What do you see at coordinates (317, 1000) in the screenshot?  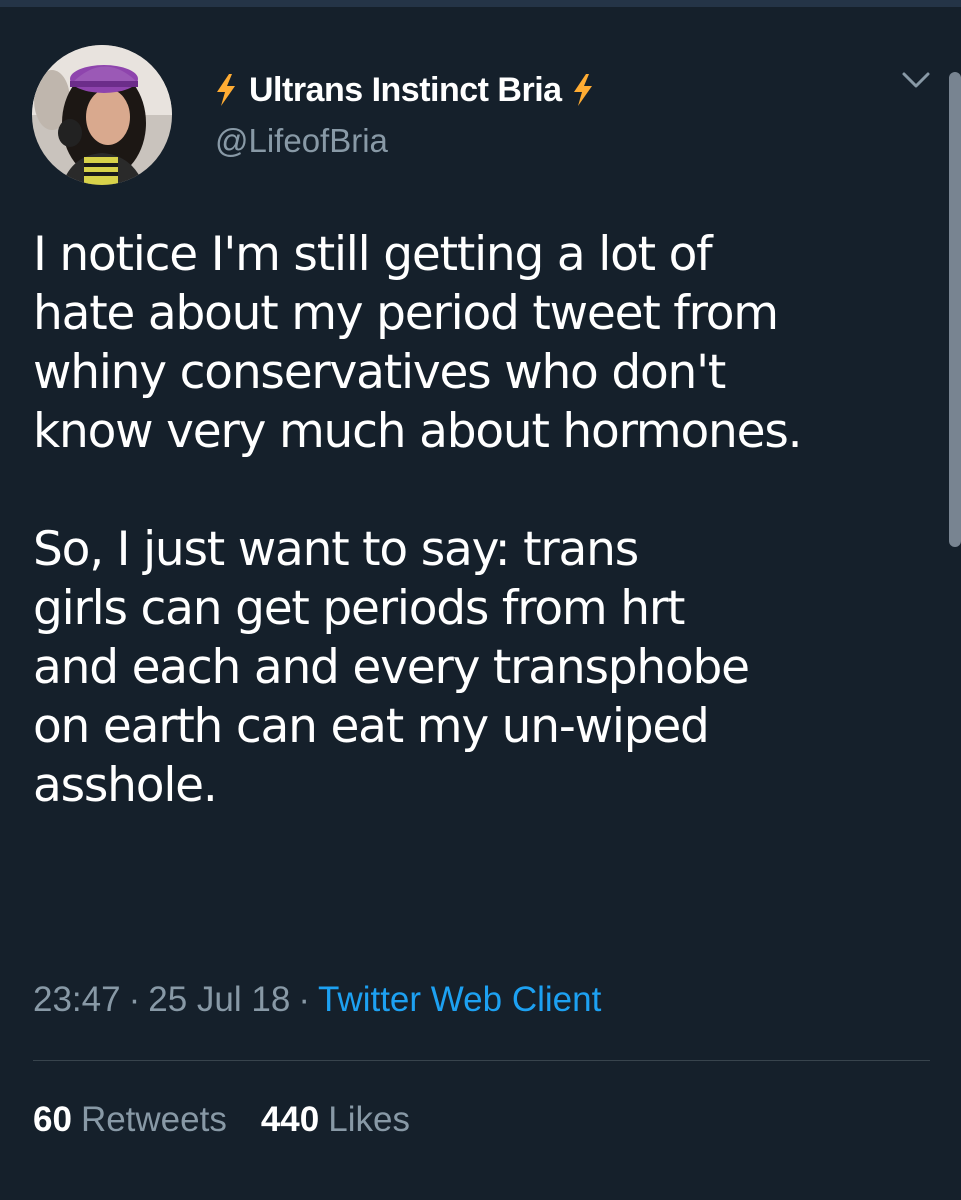 I see `tweet-meta: 23:47 · 25 Jul 18 · Twitter Web Client` at bounding box center [317, 1000].